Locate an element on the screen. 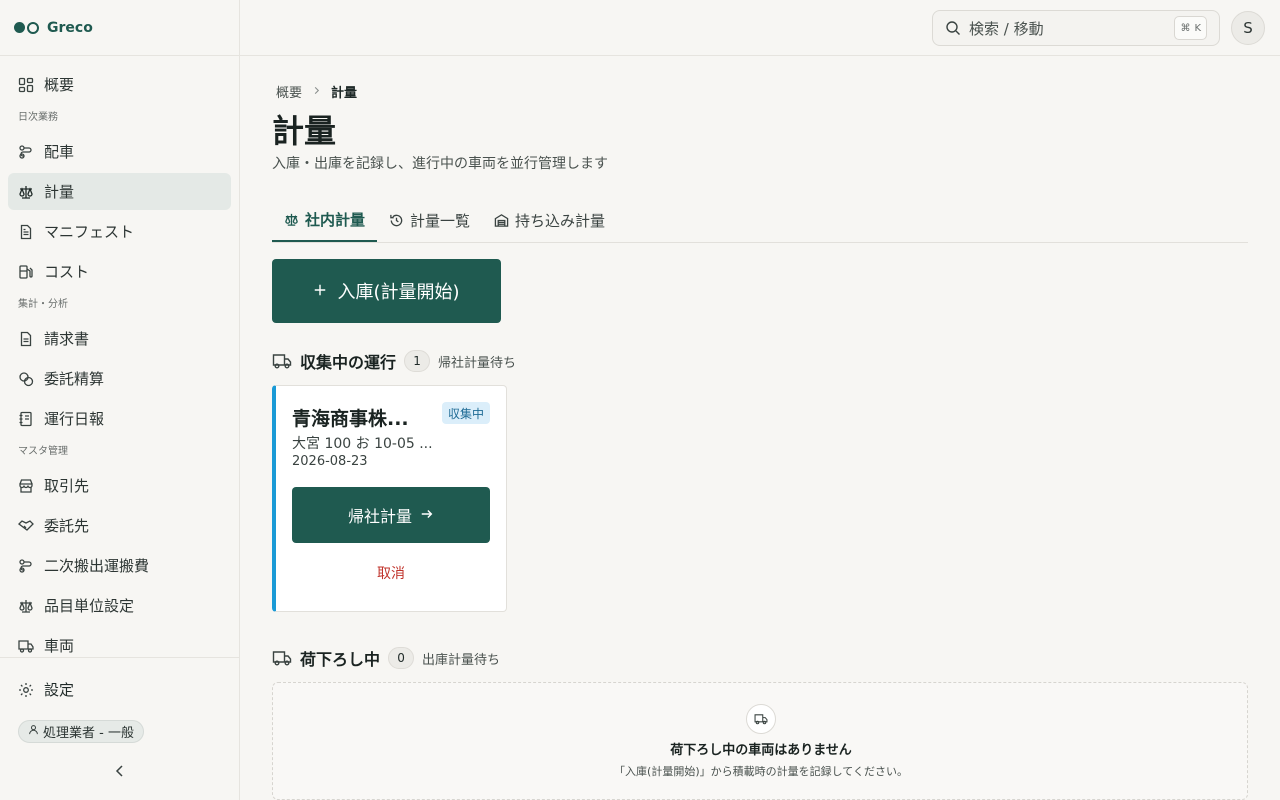  shortcut-mod: ⌘ is located at coordinates (1185, 28).